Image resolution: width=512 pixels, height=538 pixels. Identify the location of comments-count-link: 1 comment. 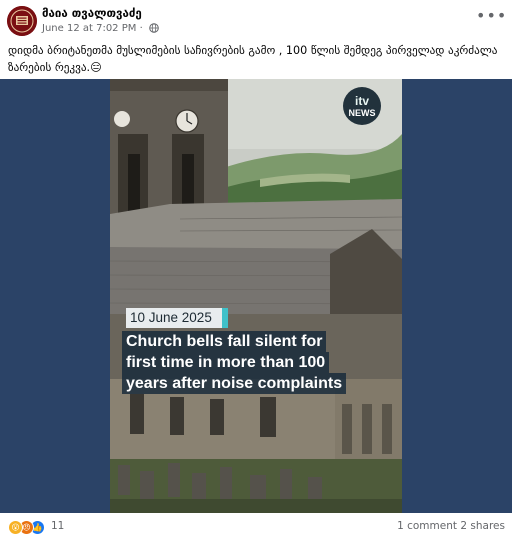
(427, 526).